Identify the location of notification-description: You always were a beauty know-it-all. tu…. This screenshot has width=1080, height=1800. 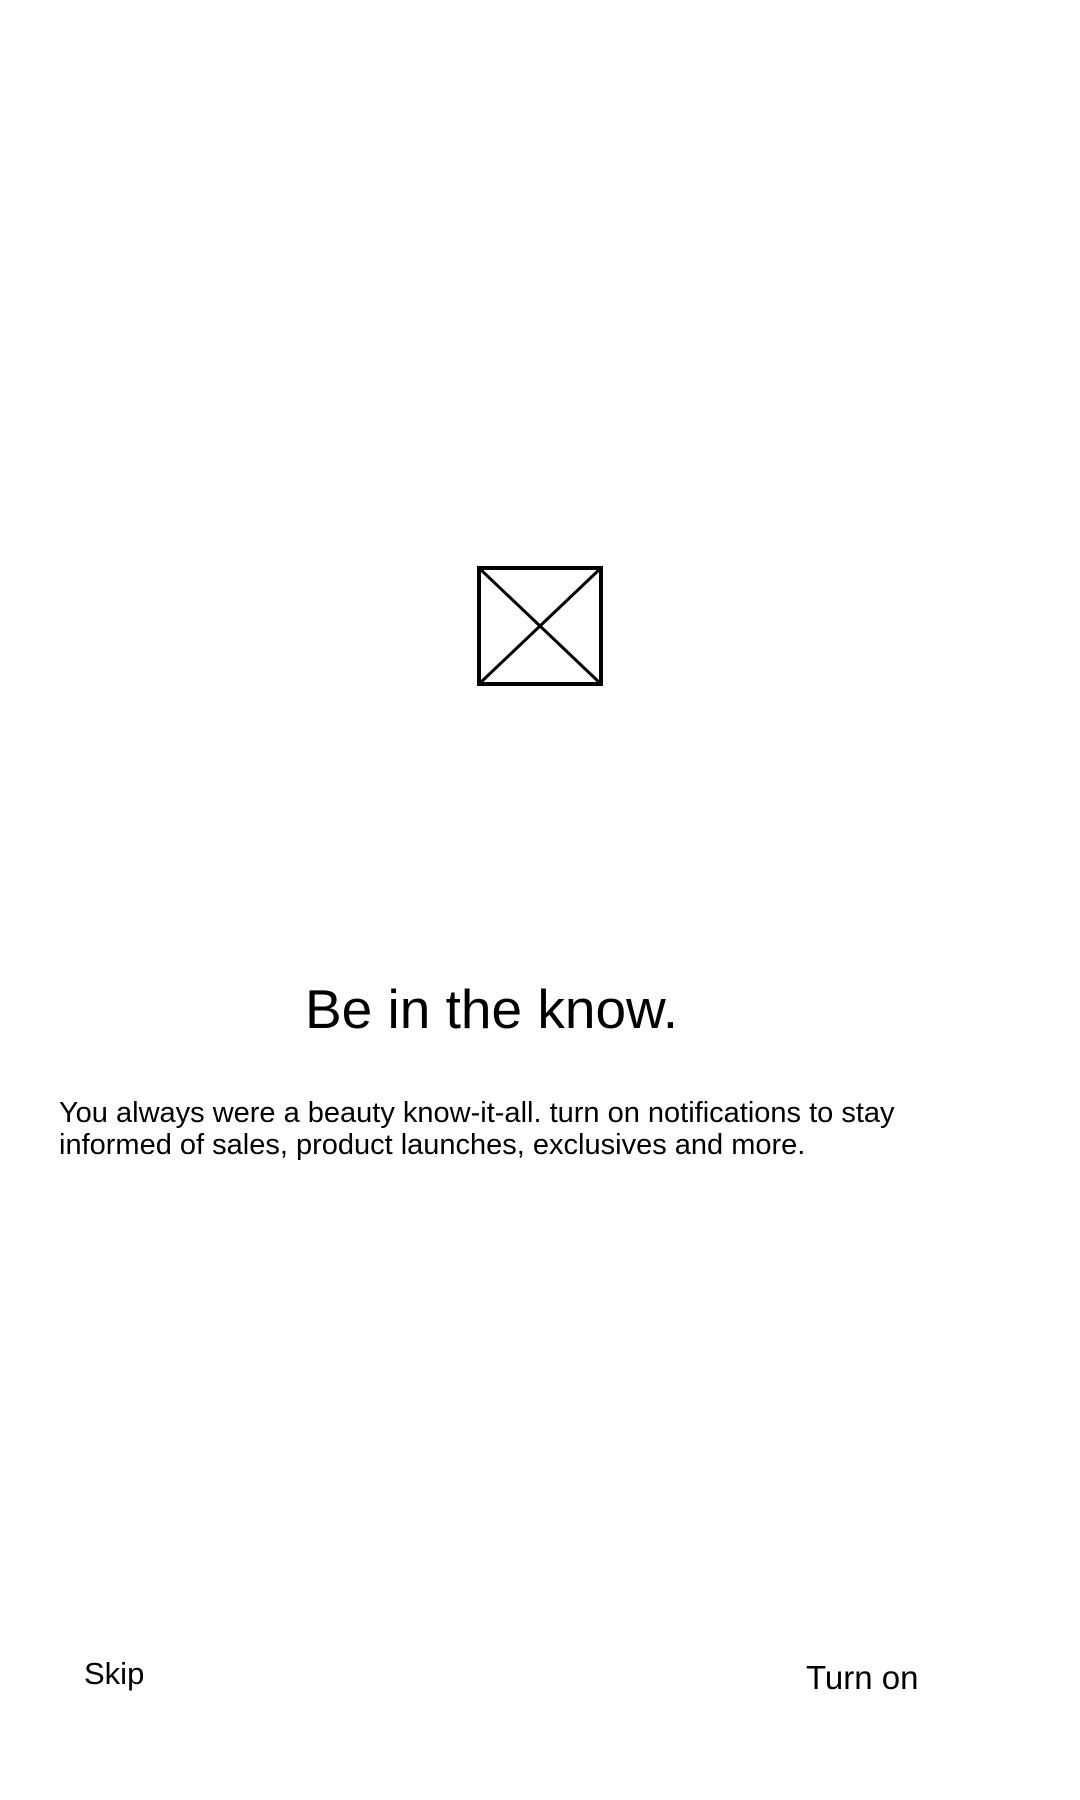
(477, 1129).